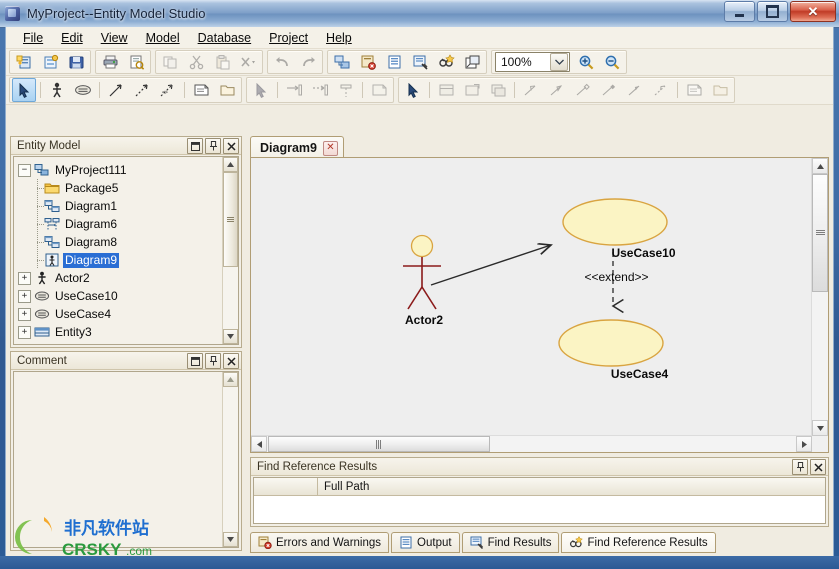 The height and width of the screenshot is (569, 839). What do you see at coordinates (472, 90) in the screenshot?
I see `interface-icon` at bounding box center [472, 90].